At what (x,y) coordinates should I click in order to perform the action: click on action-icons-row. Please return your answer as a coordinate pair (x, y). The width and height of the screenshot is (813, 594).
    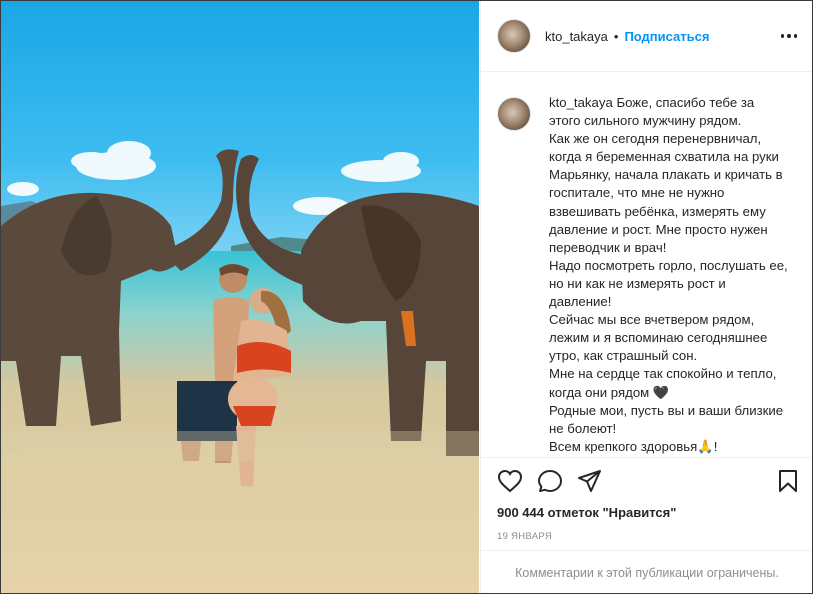
    Looking at the image, I should click on (646, 478).